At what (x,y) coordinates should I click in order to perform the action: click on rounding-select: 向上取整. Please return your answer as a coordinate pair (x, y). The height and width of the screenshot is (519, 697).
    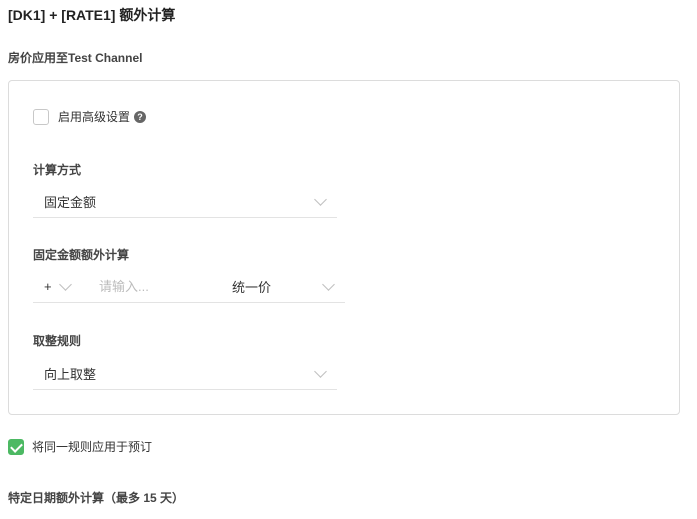
    Looking at the image, I should click on (185, 374).